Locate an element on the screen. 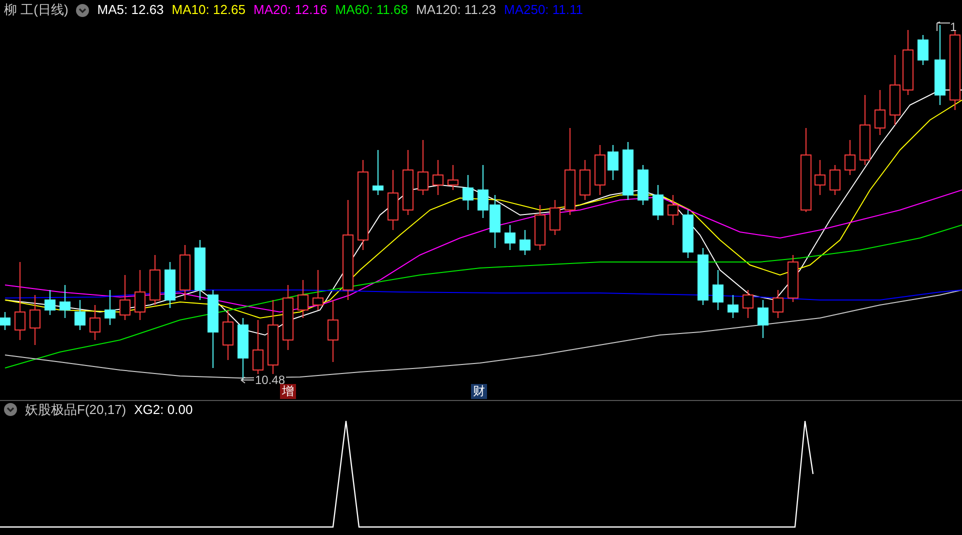 The height and width of the screenshot is (535, 962). moving-average-reading: MA250: 11.11 is located at coordinates (543, 10).